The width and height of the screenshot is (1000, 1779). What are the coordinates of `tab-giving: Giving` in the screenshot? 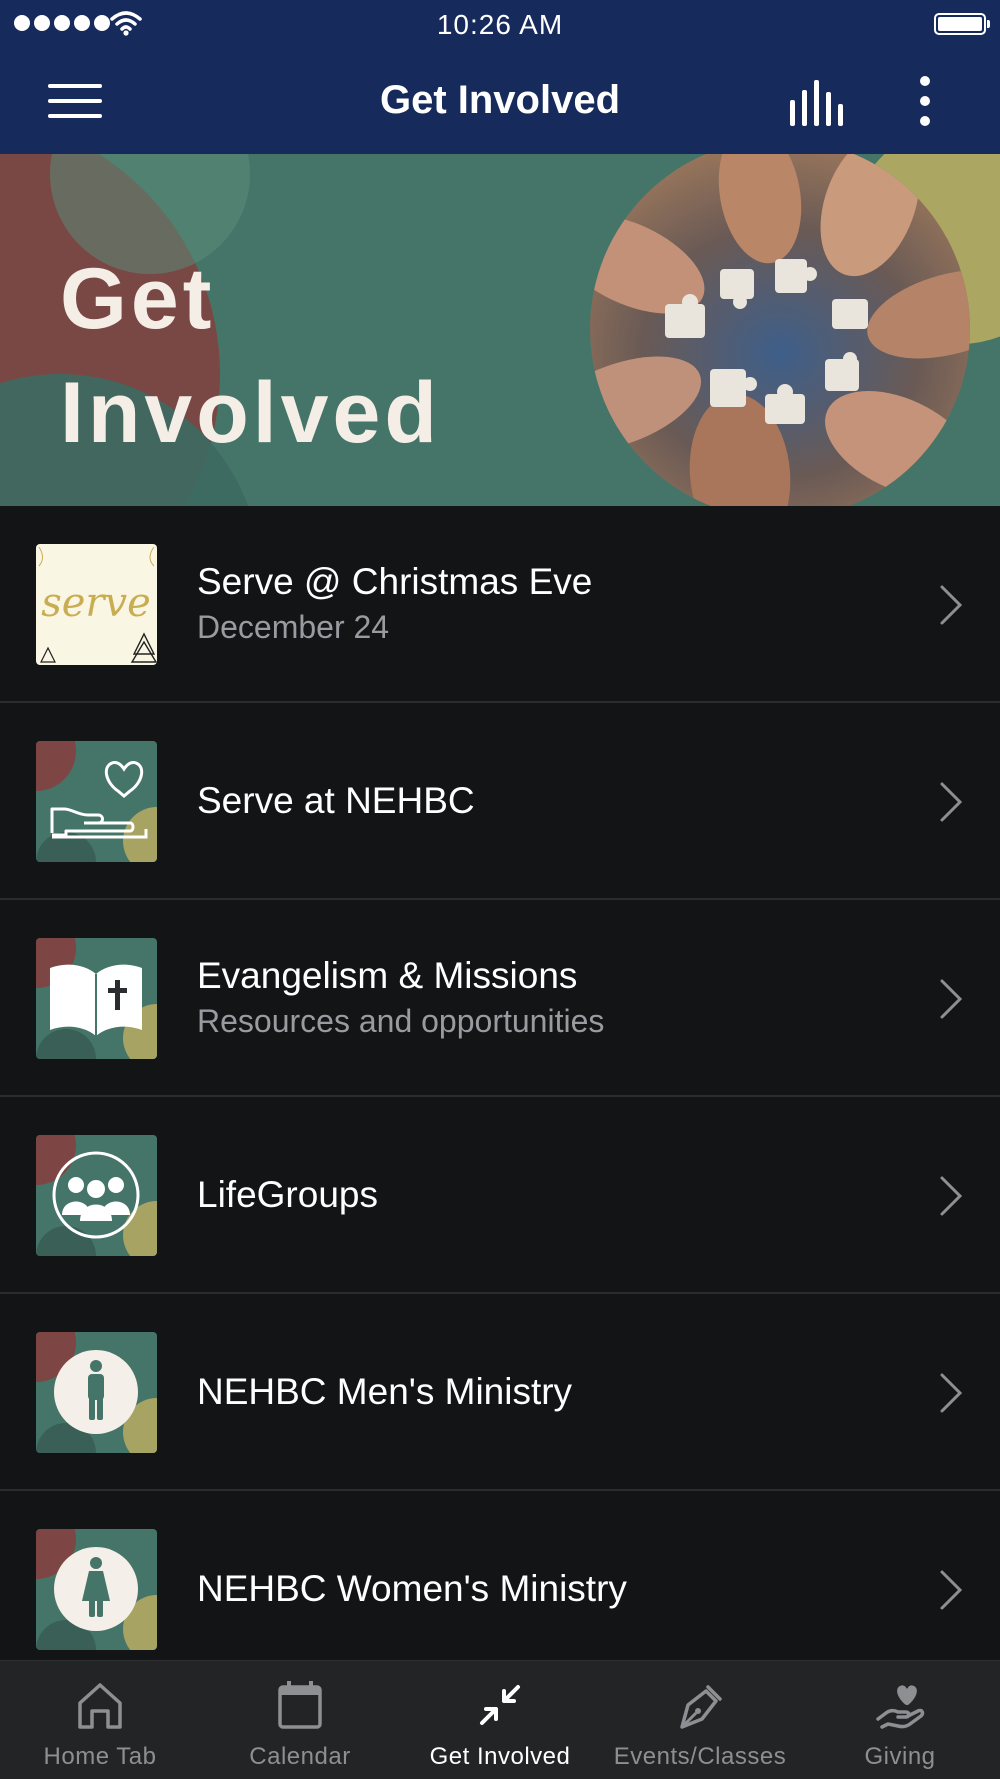 It's located at (900, 1720).